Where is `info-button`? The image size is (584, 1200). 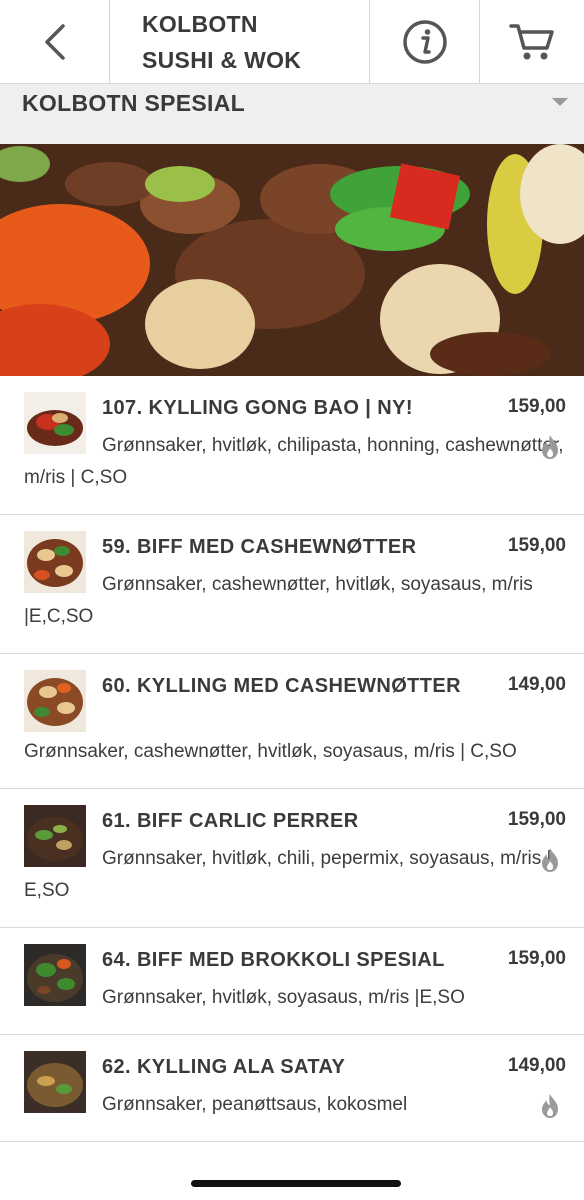 info-button is located at coordinates (425, 42).